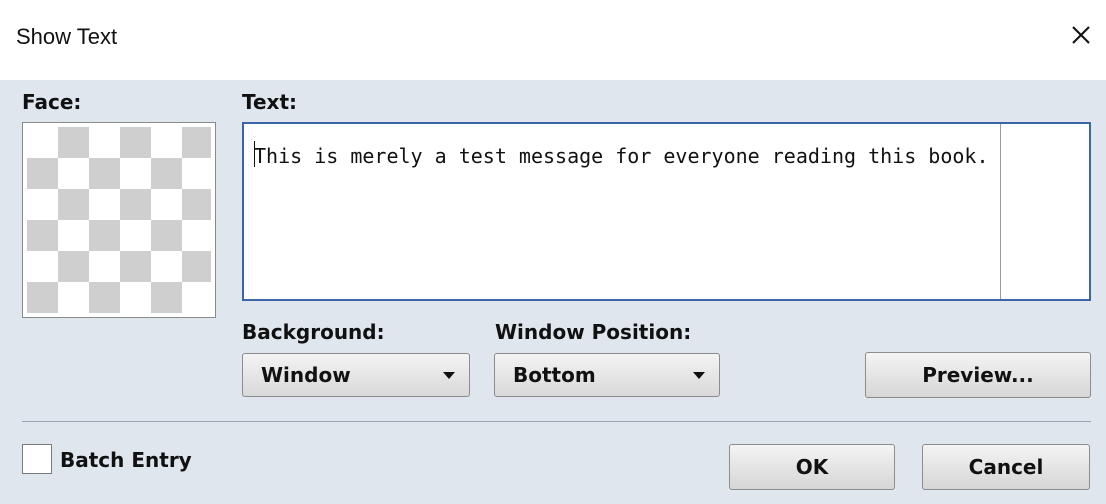  Describe the element at coordinates (356, 375) in the screenshot. I see `background-select: Window` at that location.